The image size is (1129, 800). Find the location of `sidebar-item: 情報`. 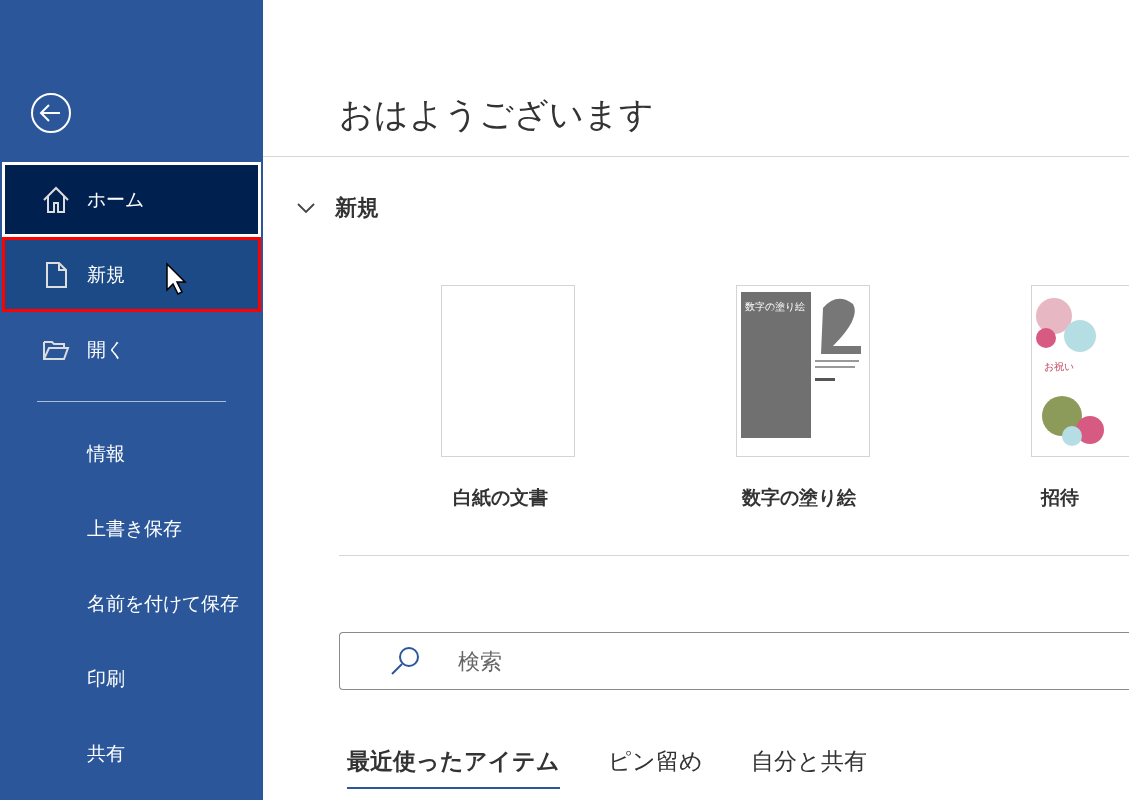

sidebar-item: 情報 is located at coordinates (131, 453).